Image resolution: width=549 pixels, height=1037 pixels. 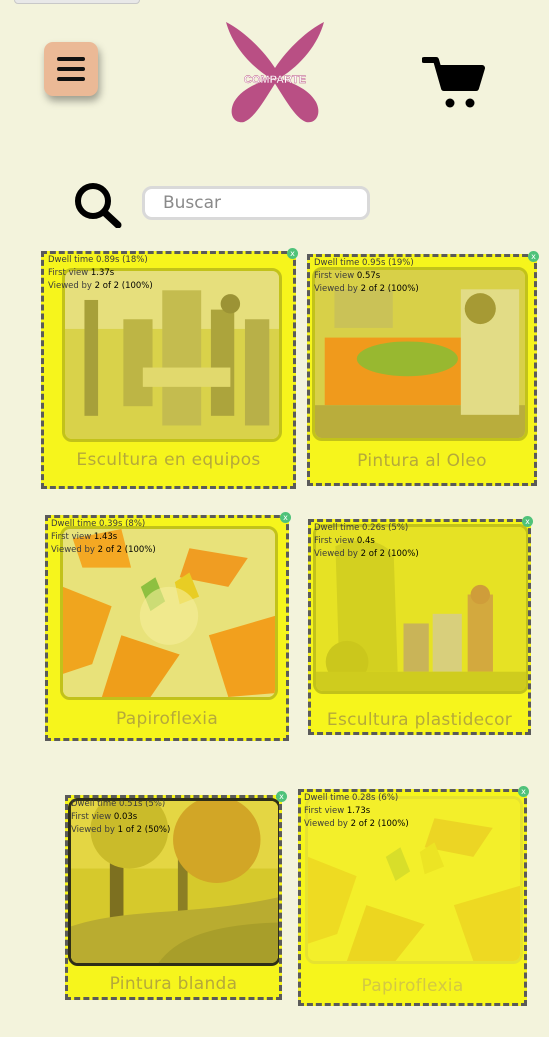 What do you see at coordinates (172, 355) in the screenshot?
I see `product-image` at bounding box center [172, 355].